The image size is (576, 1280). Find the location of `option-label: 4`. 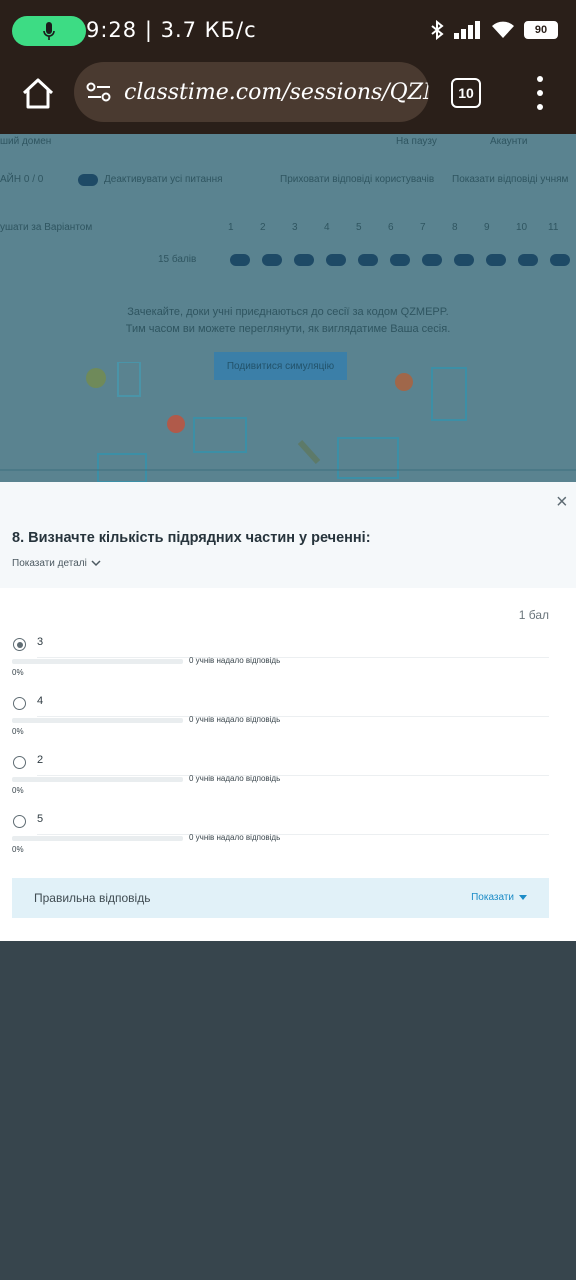

option-label: 4 is located at coordinates (40, 701).